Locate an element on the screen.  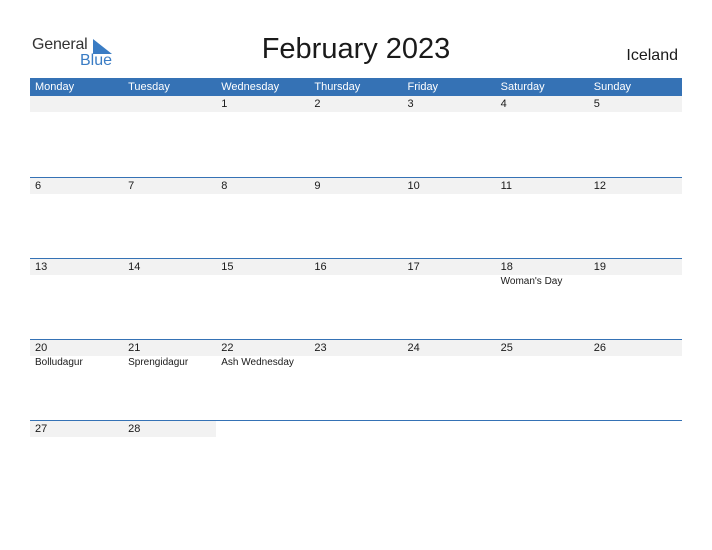
day-number: 24 is located at coordinates (413, 348).